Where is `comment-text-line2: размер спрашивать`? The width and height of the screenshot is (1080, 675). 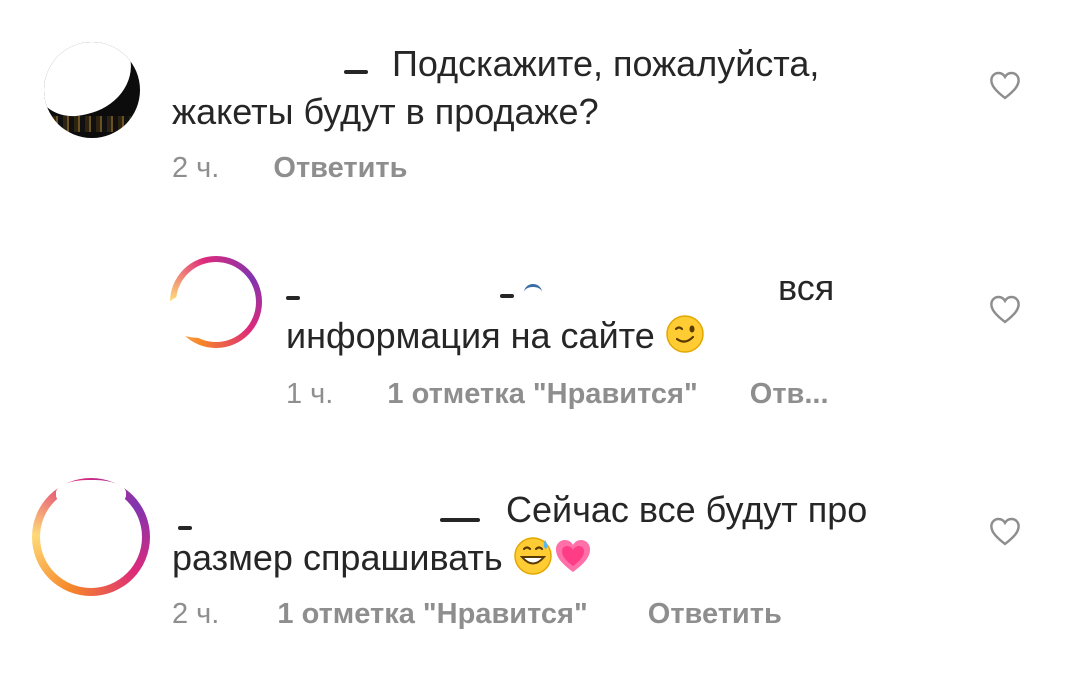 comment-text-line2: размер спрашивать is located at coordinates (382, 558).